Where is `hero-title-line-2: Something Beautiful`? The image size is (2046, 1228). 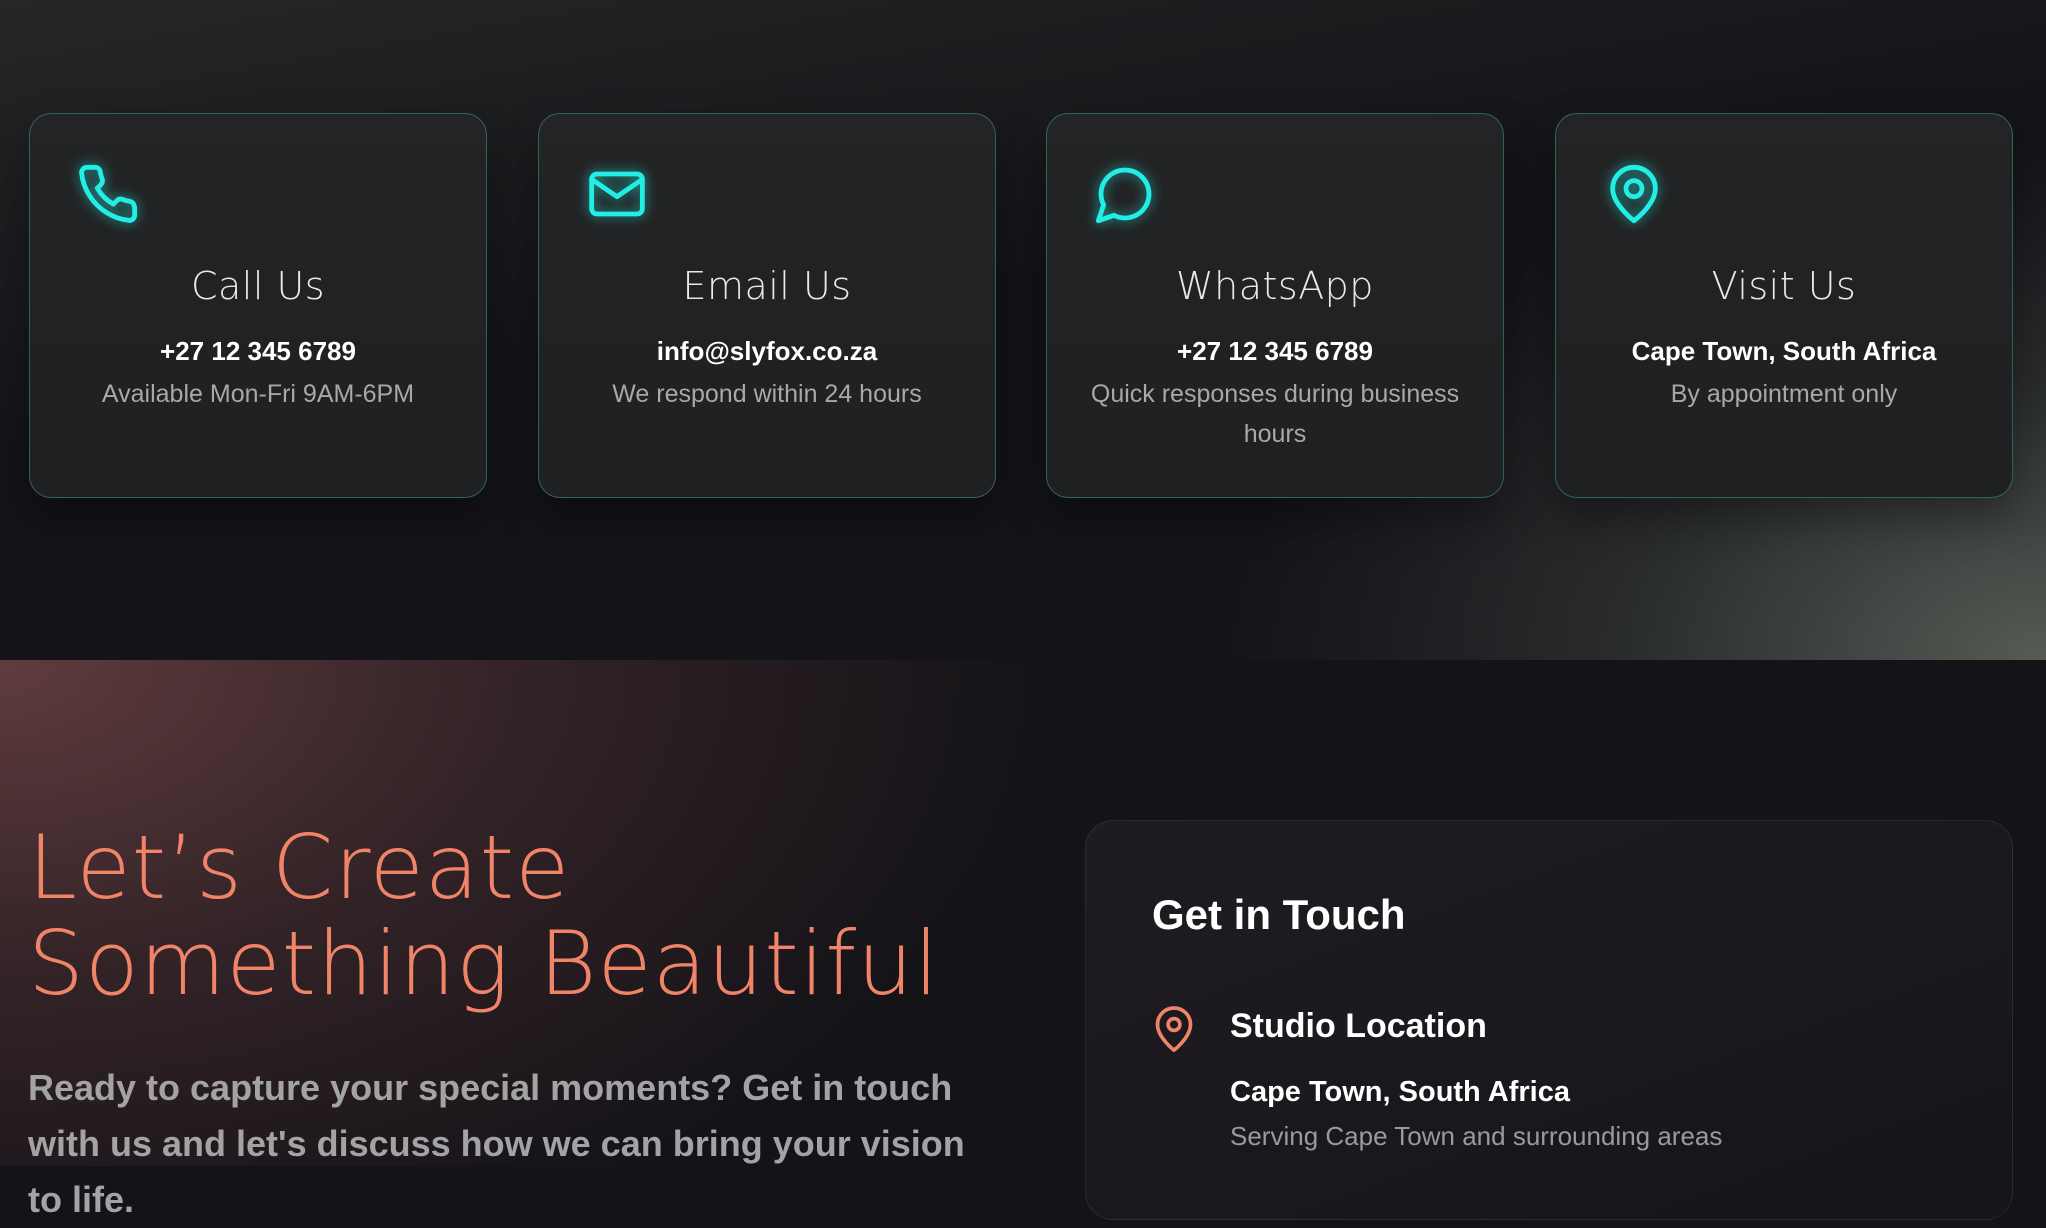 hero-title-line-2: Something Beautiful is located at coordinates (484, 963).